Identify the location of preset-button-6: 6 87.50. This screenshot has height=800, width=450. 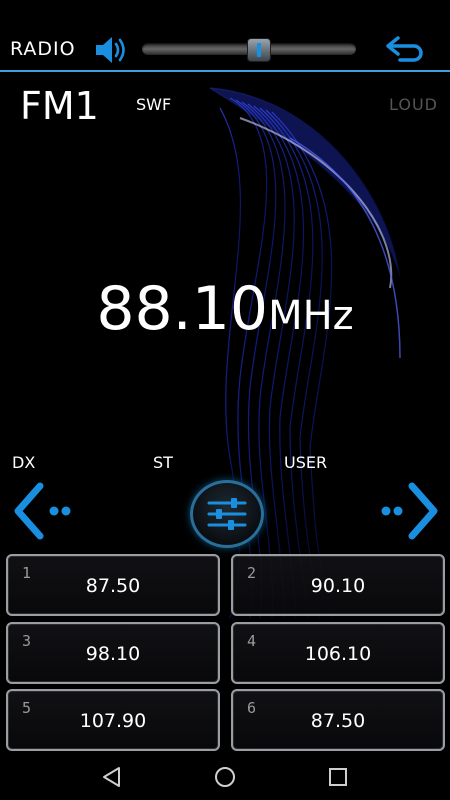
(338, 720).